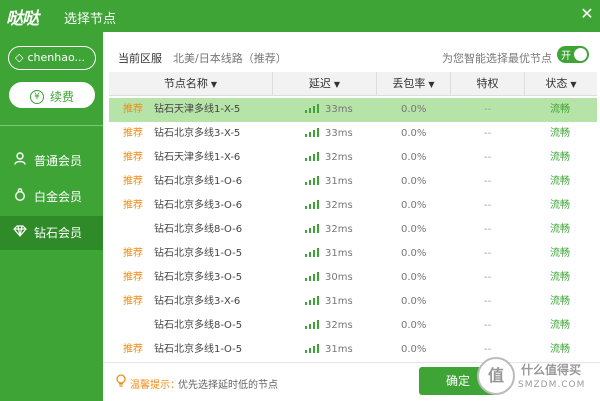 Image resolution: width=600 pixels, height=401 pixels. I want to click on column-privilege: 特权, so click(488, 84).